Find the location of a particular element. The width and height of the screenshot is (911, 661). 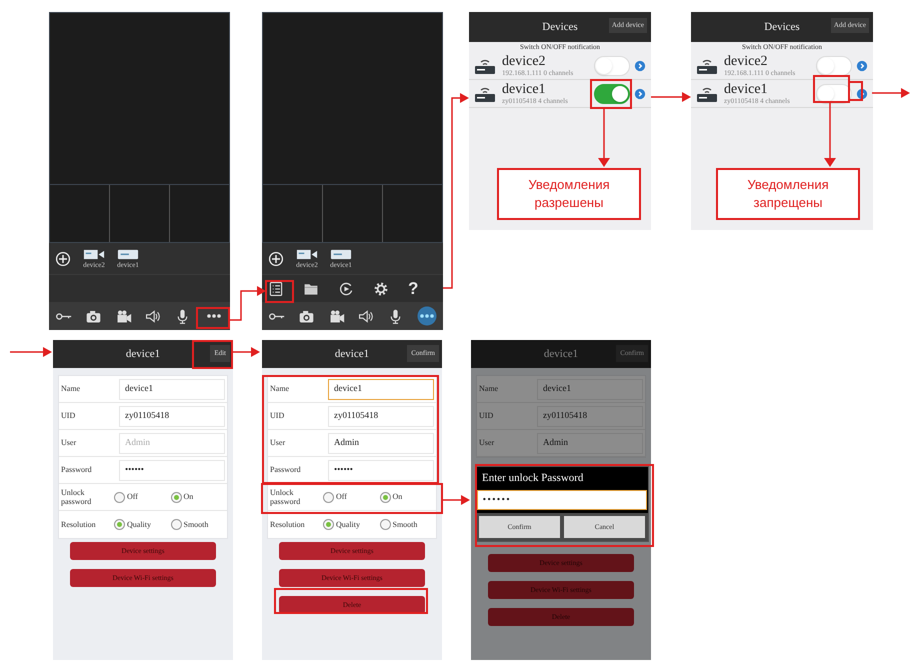

dialog-title: Enter unlock Password is located at coordinates (532, 478).